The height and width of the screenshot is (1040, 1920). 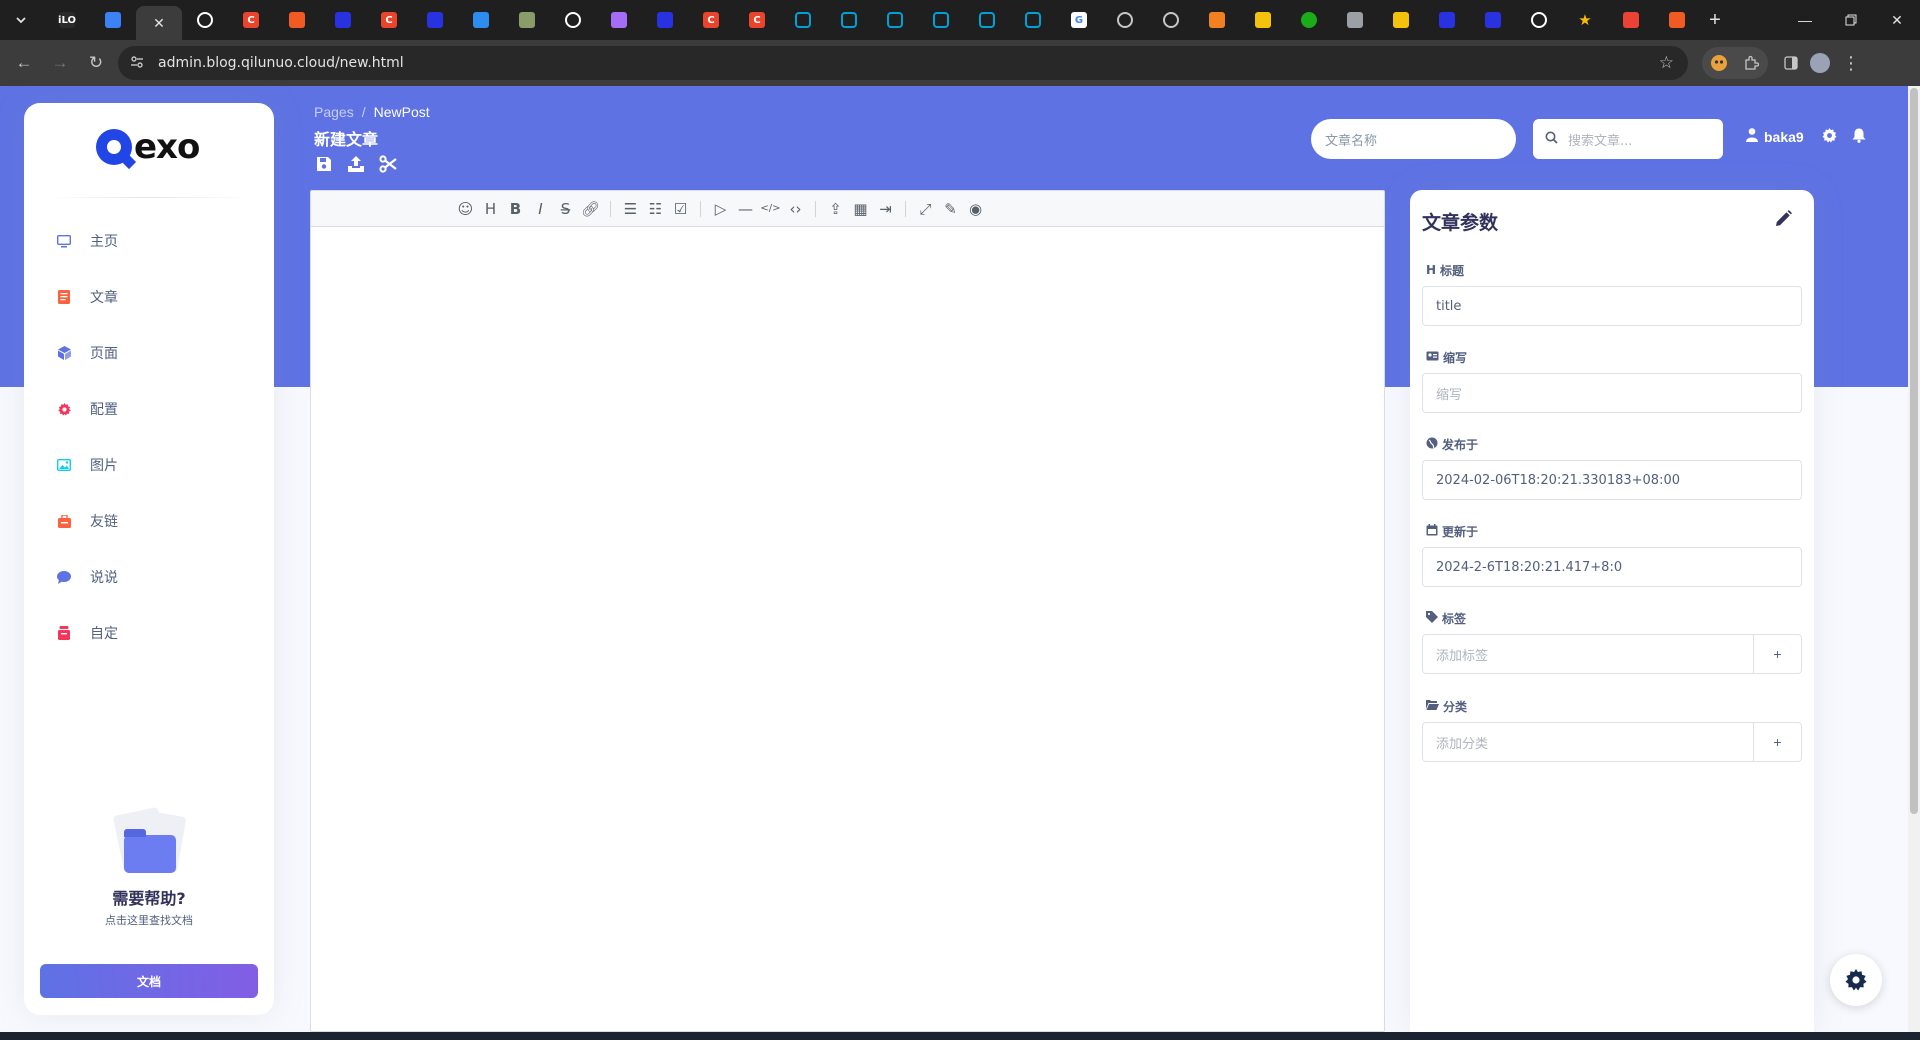 I want to click on emoji-icon: ☺, so click(x=465, y=209).